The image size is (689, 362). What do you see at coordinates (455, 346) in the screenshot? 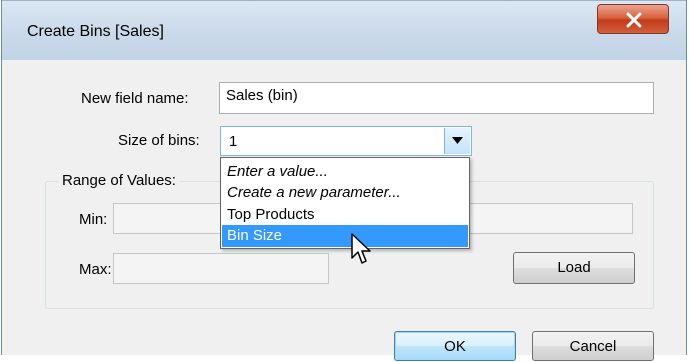
I see `ok-button: OK` at bounding box center [455, 346].